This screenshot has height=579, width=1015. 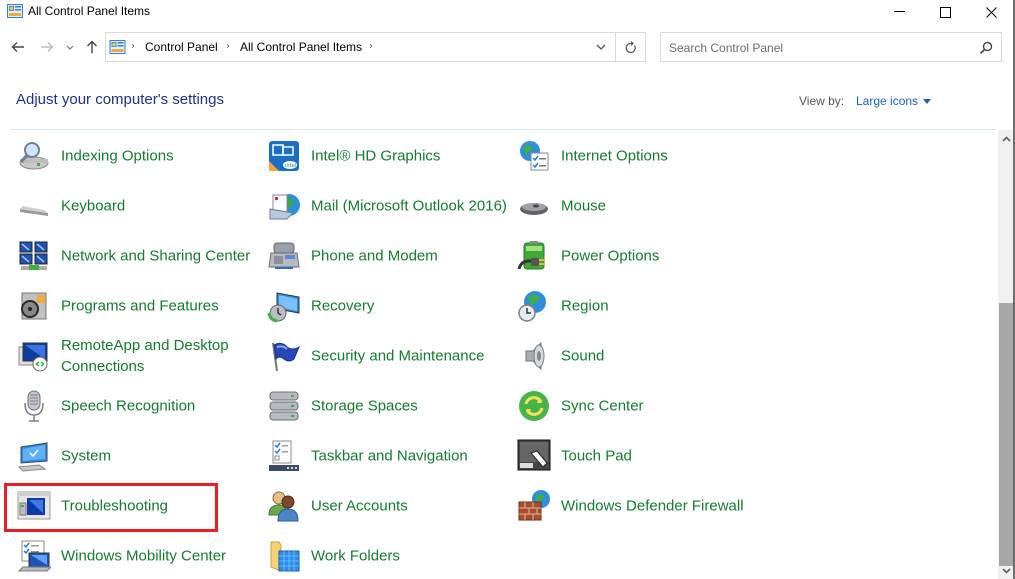 I want to click on item-label: Keyboard, so click(x=93, y=206).